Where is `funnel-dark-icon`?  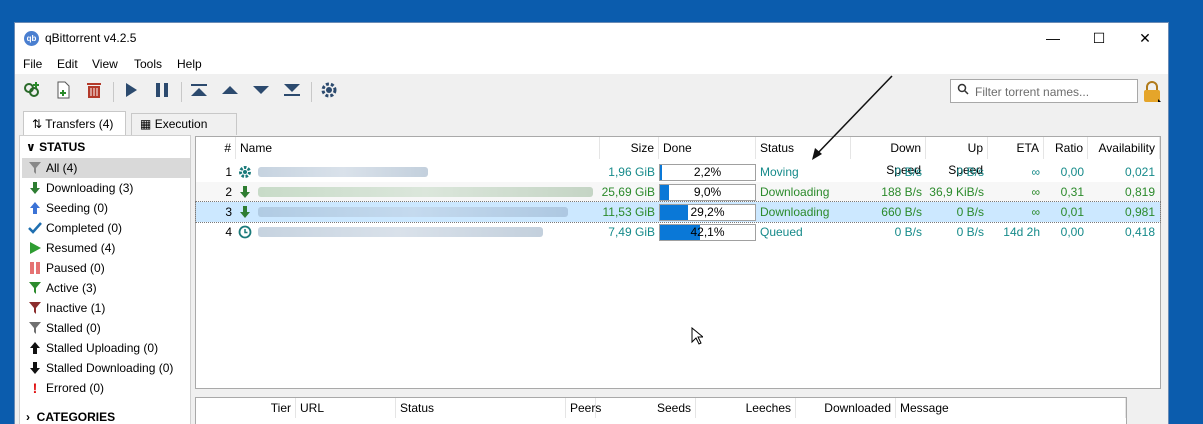 funnel-dark-icon is located at coordinates (35, 328).